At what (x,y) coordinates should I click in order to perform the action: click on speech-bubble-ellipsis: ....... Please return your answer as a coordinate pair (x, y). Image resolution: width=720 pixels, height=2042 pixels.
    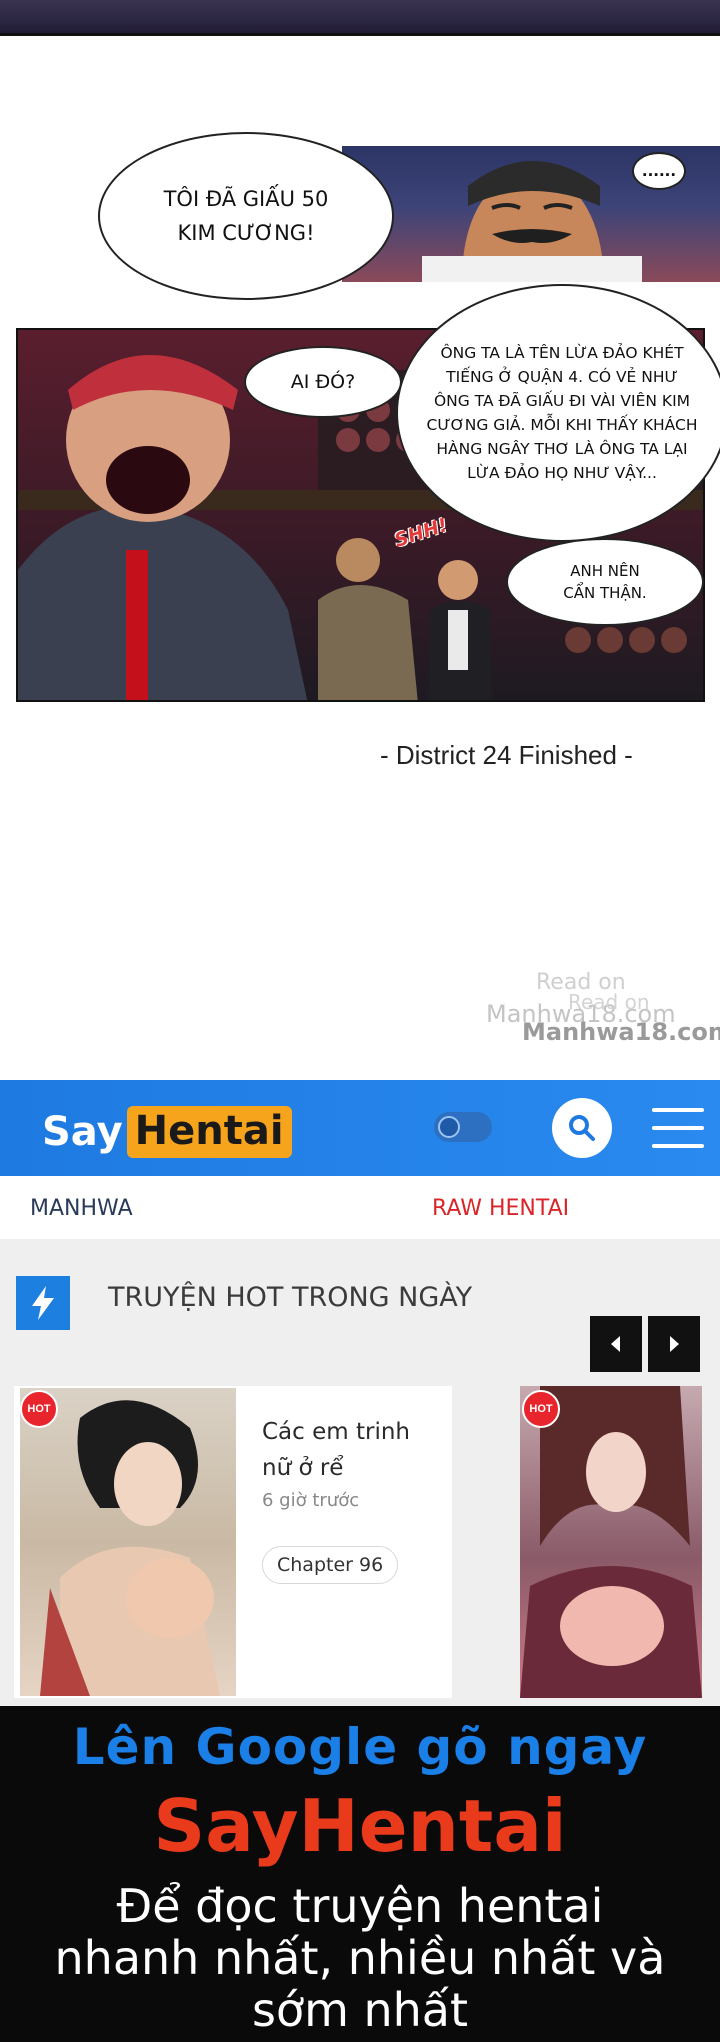
    Looking at the image, I should click on (659, 171).